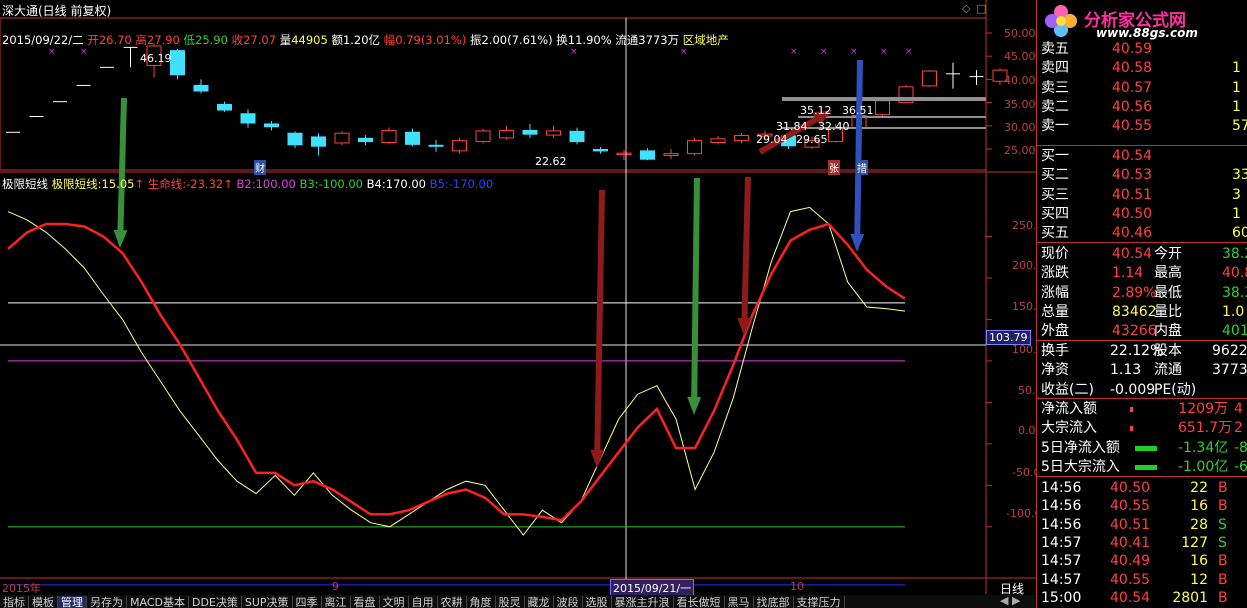  I want to click on stat-label: 涨跌, so click(1055, 273).